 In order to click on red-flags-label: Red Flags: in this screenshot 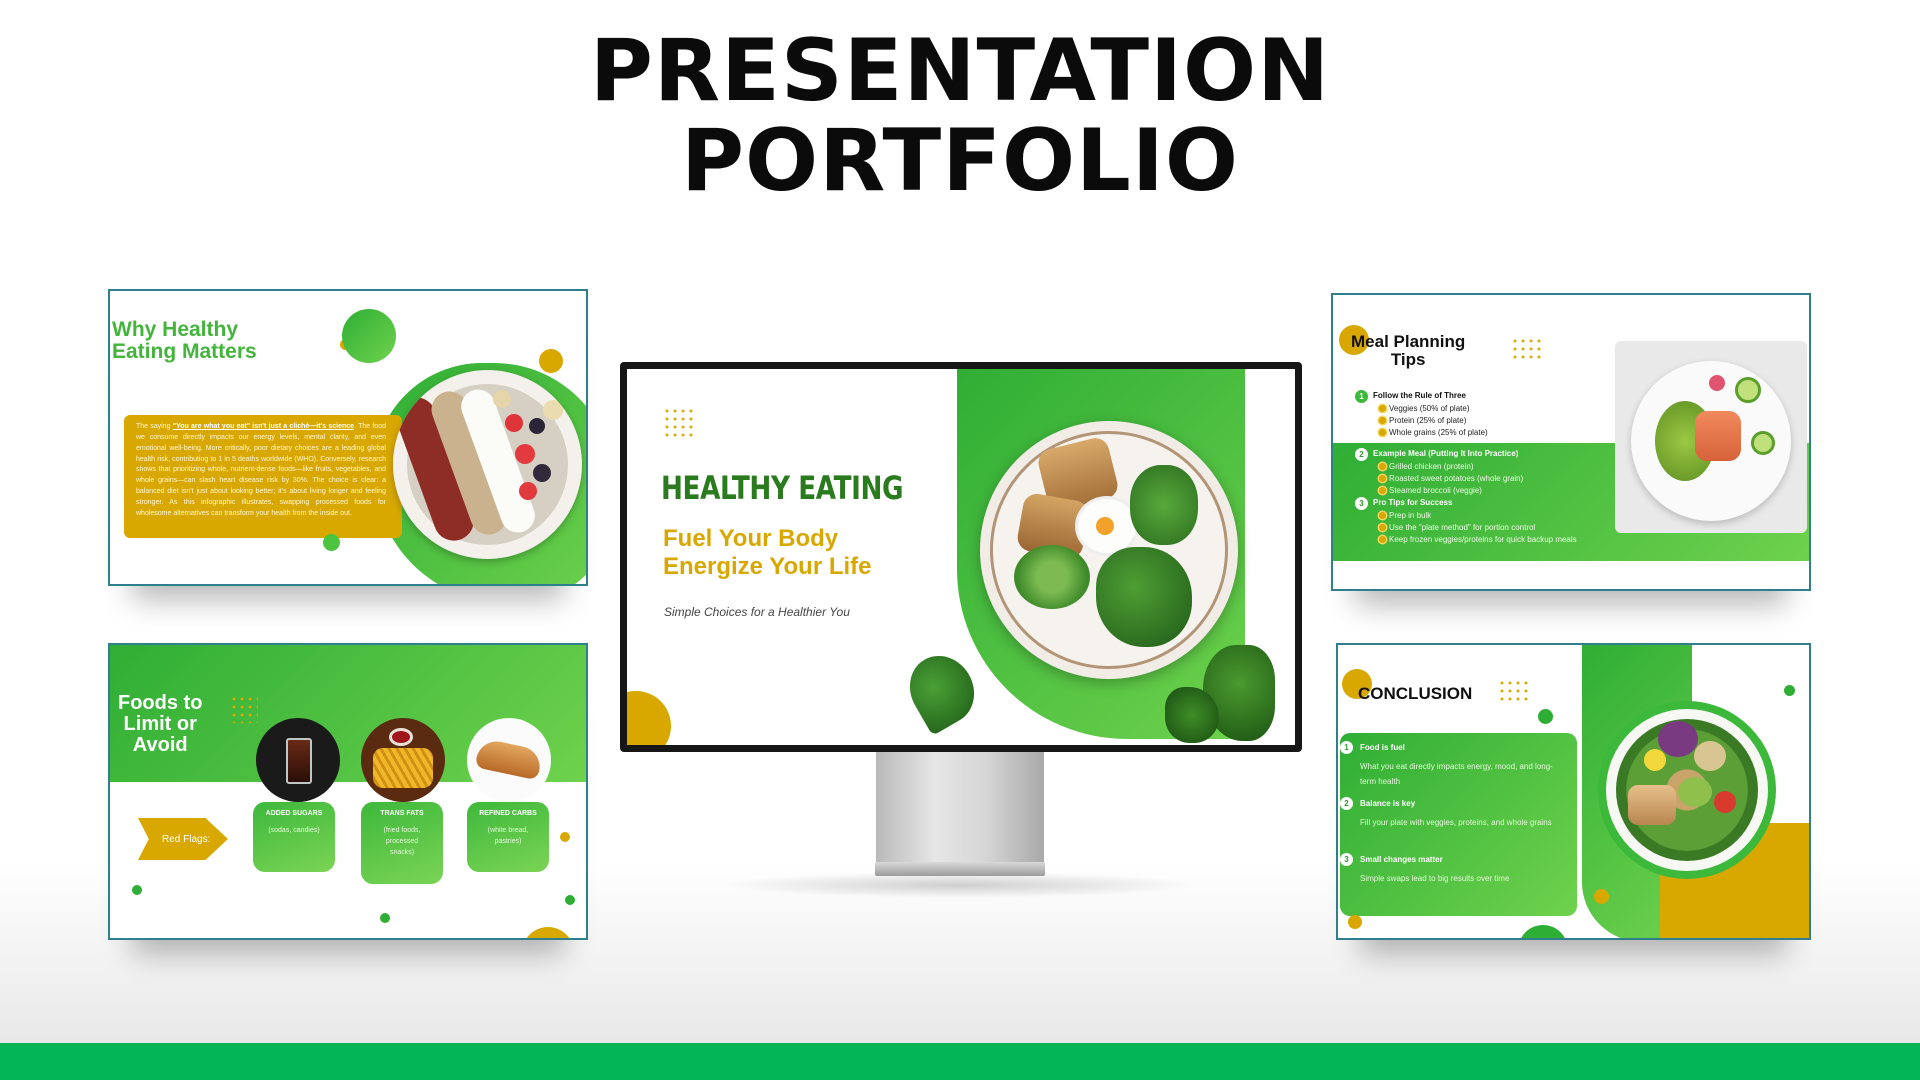, I will do `click(186, 839)`.